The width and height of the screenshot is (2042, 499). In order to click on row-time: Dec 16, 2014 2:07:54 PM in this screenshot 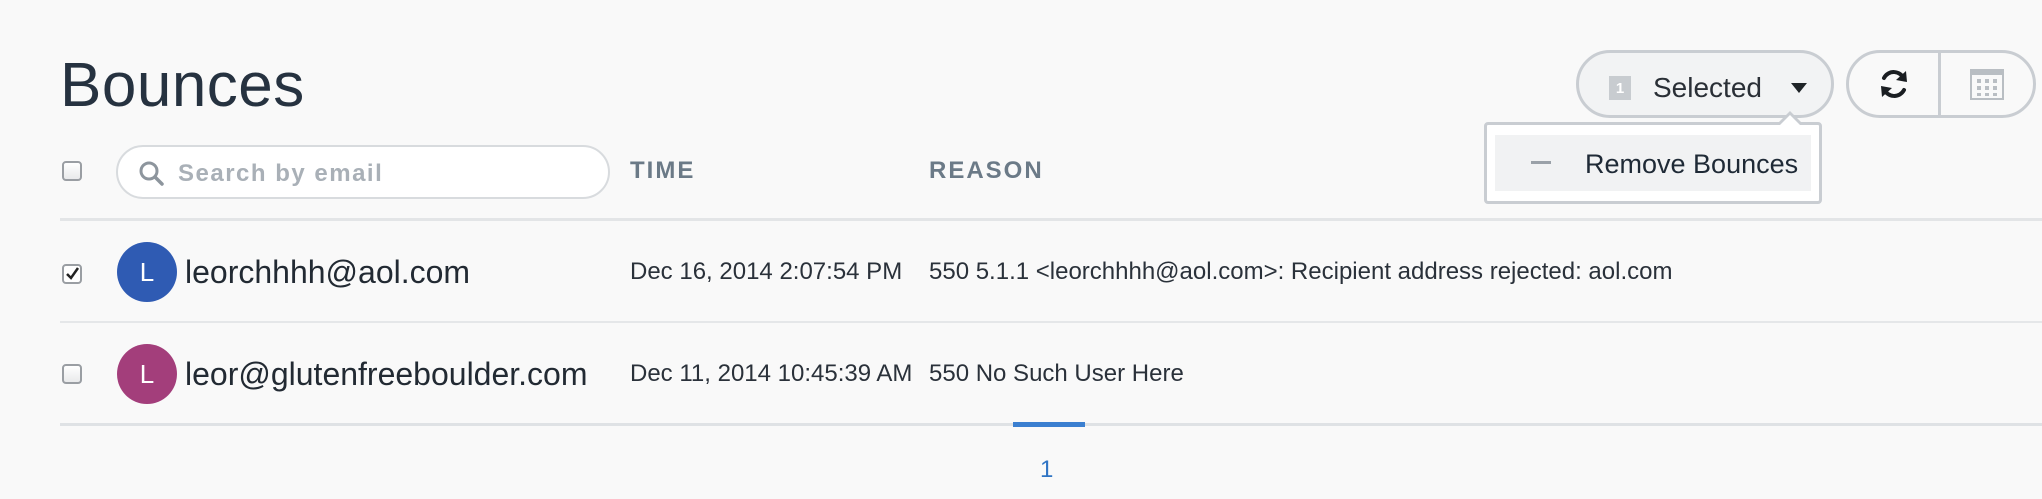, I will do `click(766, 271)`.